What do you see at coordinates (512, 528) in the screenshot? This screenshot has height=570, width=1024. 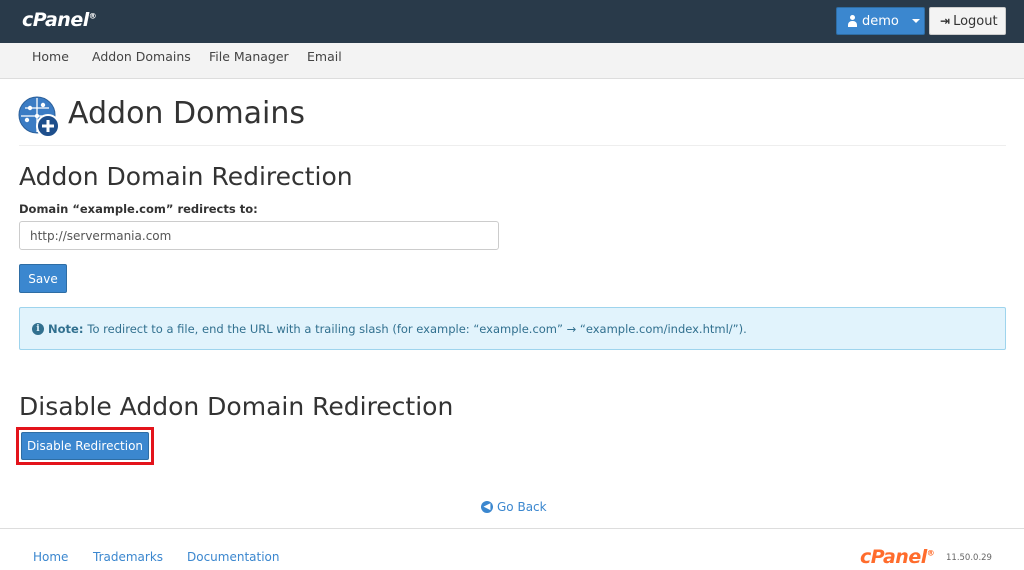 I see `footer-divider` at bounding box center [512, 528].